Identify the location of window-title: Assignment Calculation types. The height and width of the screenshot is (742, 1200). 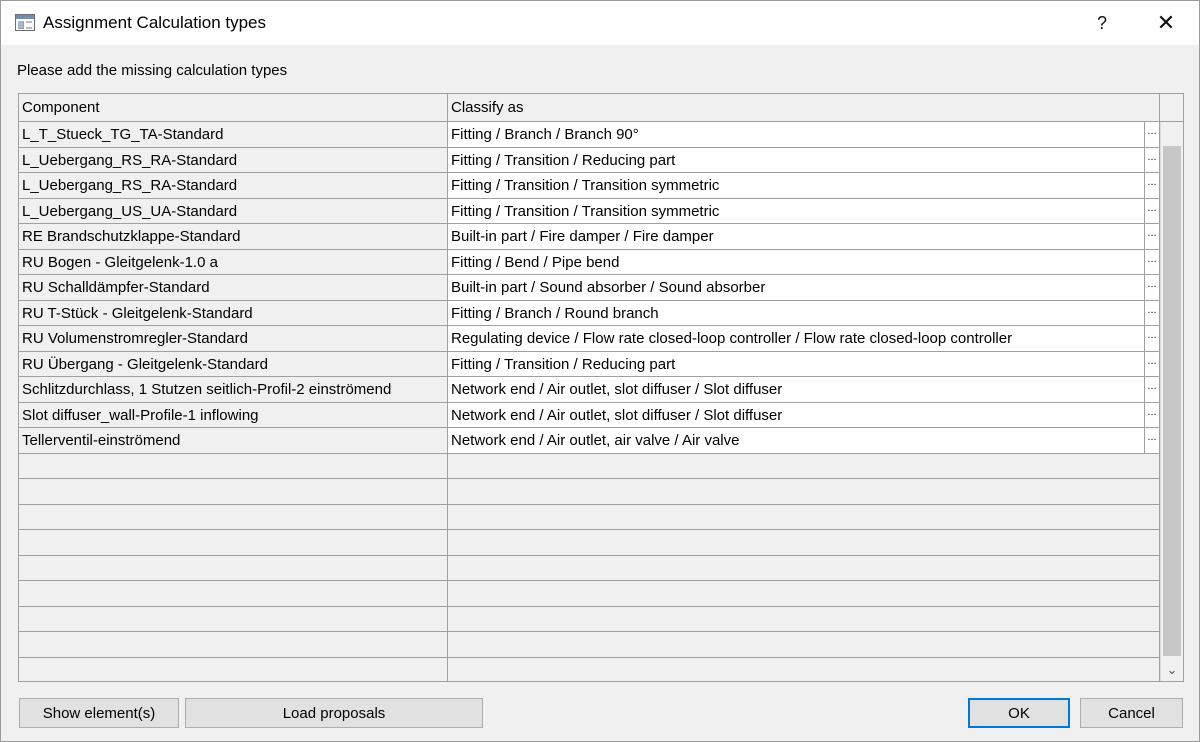
(155, 22).